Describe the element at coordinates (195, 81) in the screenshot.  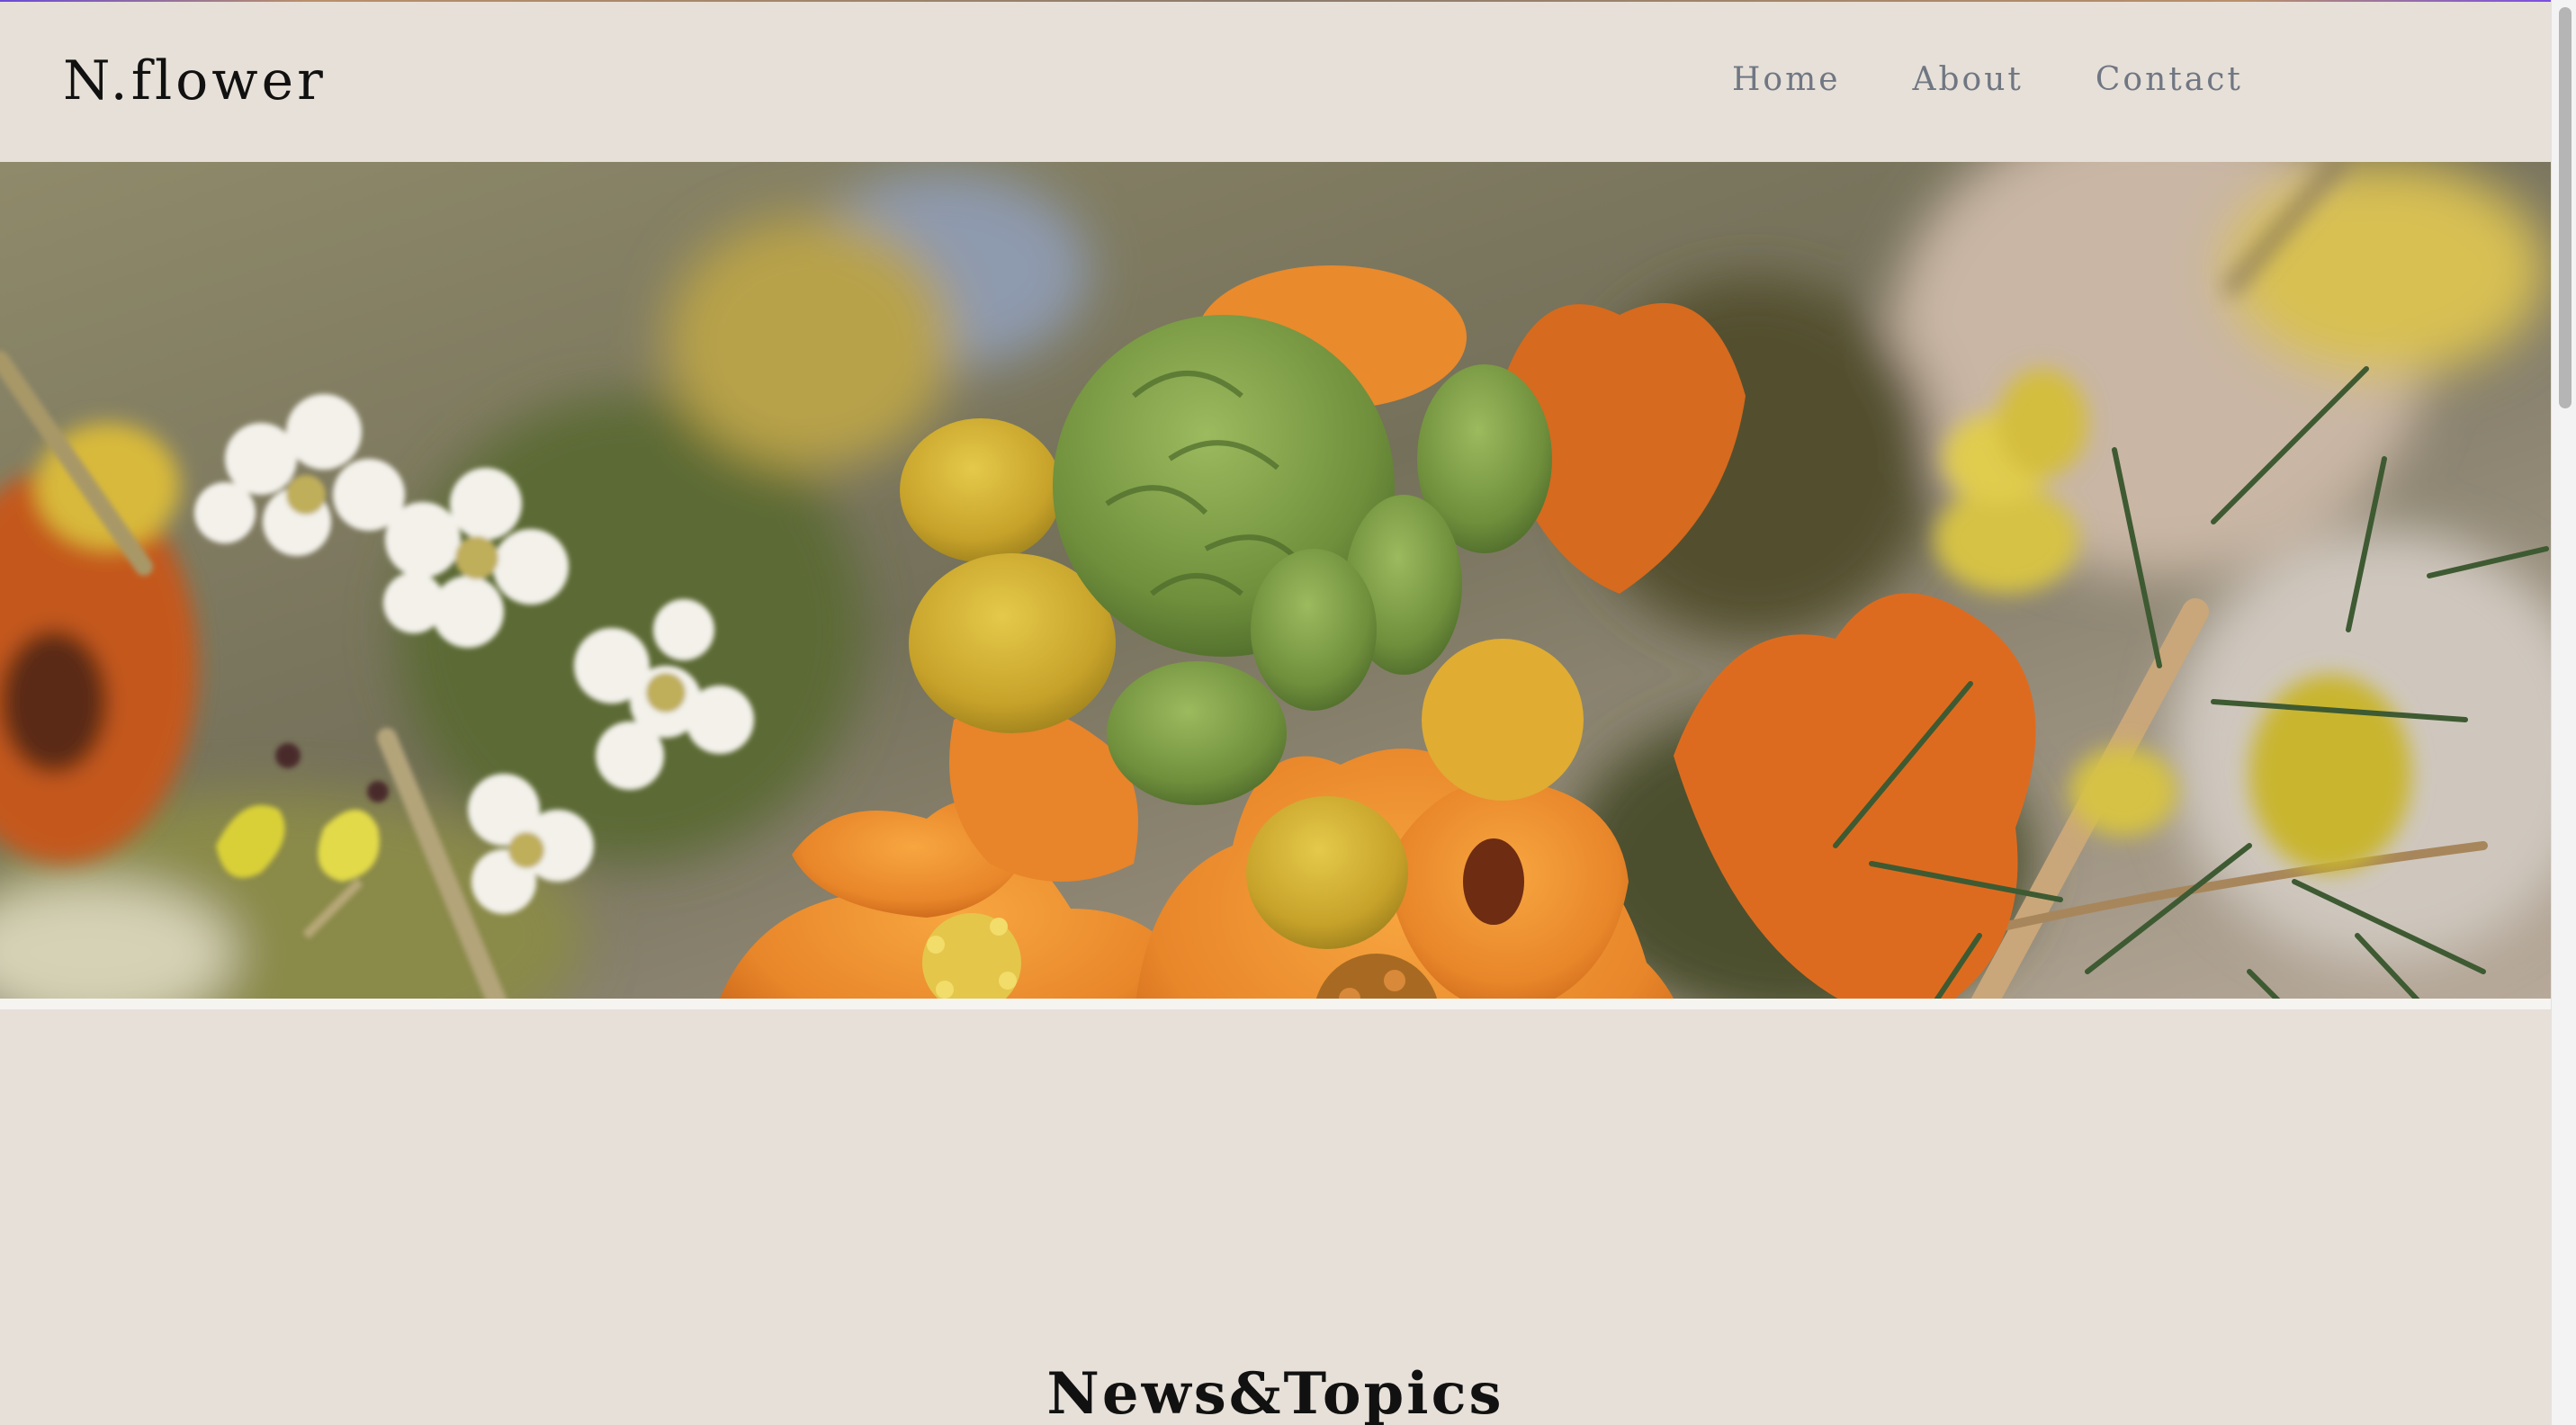
I see `site-logo: N.flower` at that location.